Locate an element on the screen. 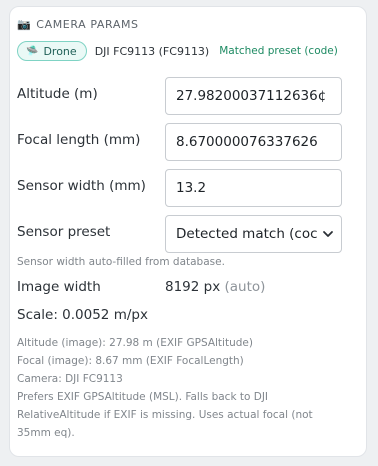 The width and height of the screenshot is (378, 466). sensor-hint: Sensor width auto-filled from database. is located at coordinates (121, 262).